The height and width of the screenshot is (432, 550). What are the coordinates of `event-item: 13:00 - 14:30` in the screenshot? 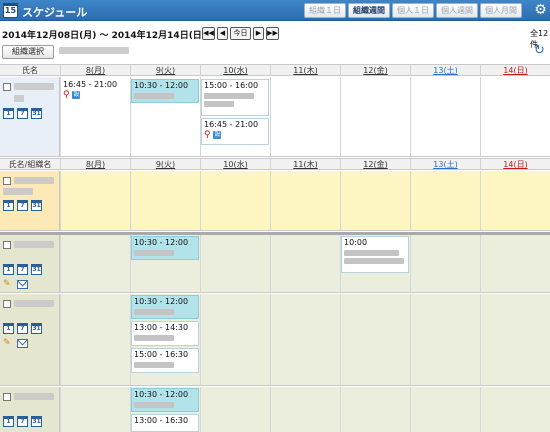 It's located at (165, 333).